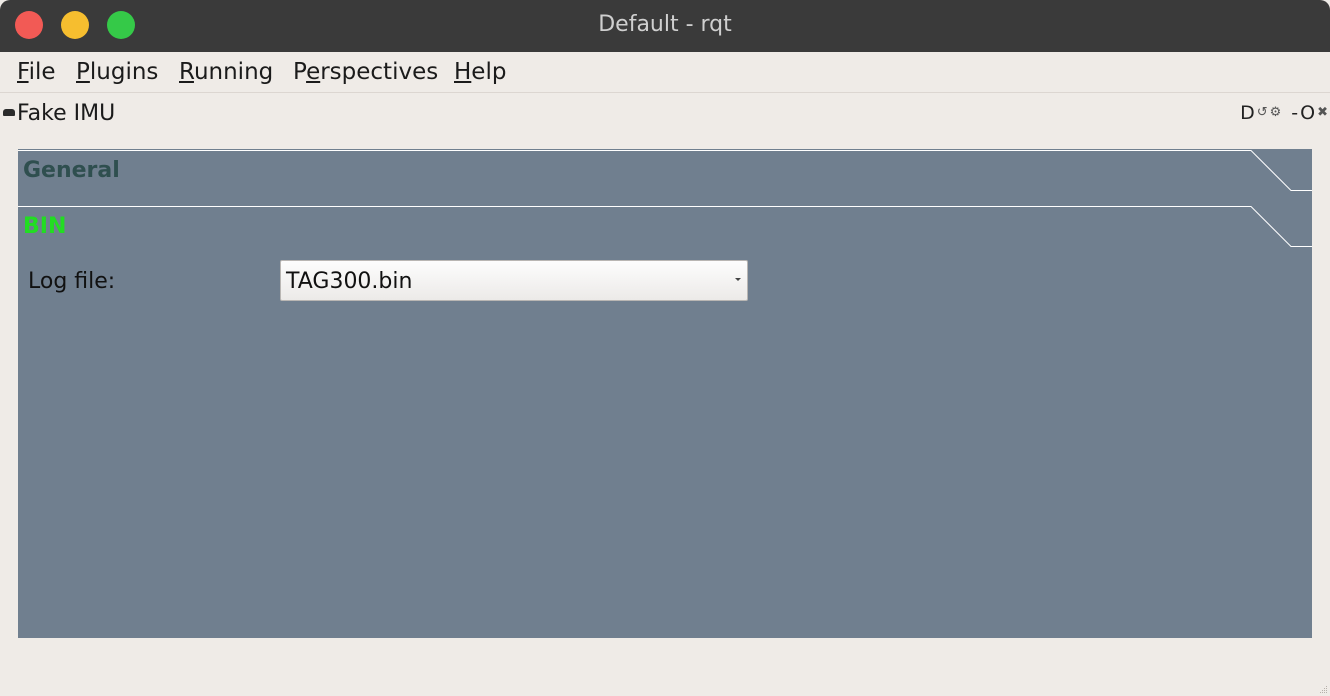 The width and height of the screenshot is (1330, 696). I want to click on dock-grip-icon, so click(9, 112).